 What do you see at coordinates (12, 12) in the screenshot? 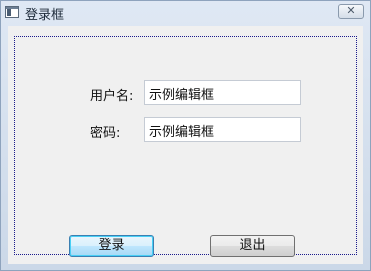
I see `app-window-icon` at bounding box center [12, 12].